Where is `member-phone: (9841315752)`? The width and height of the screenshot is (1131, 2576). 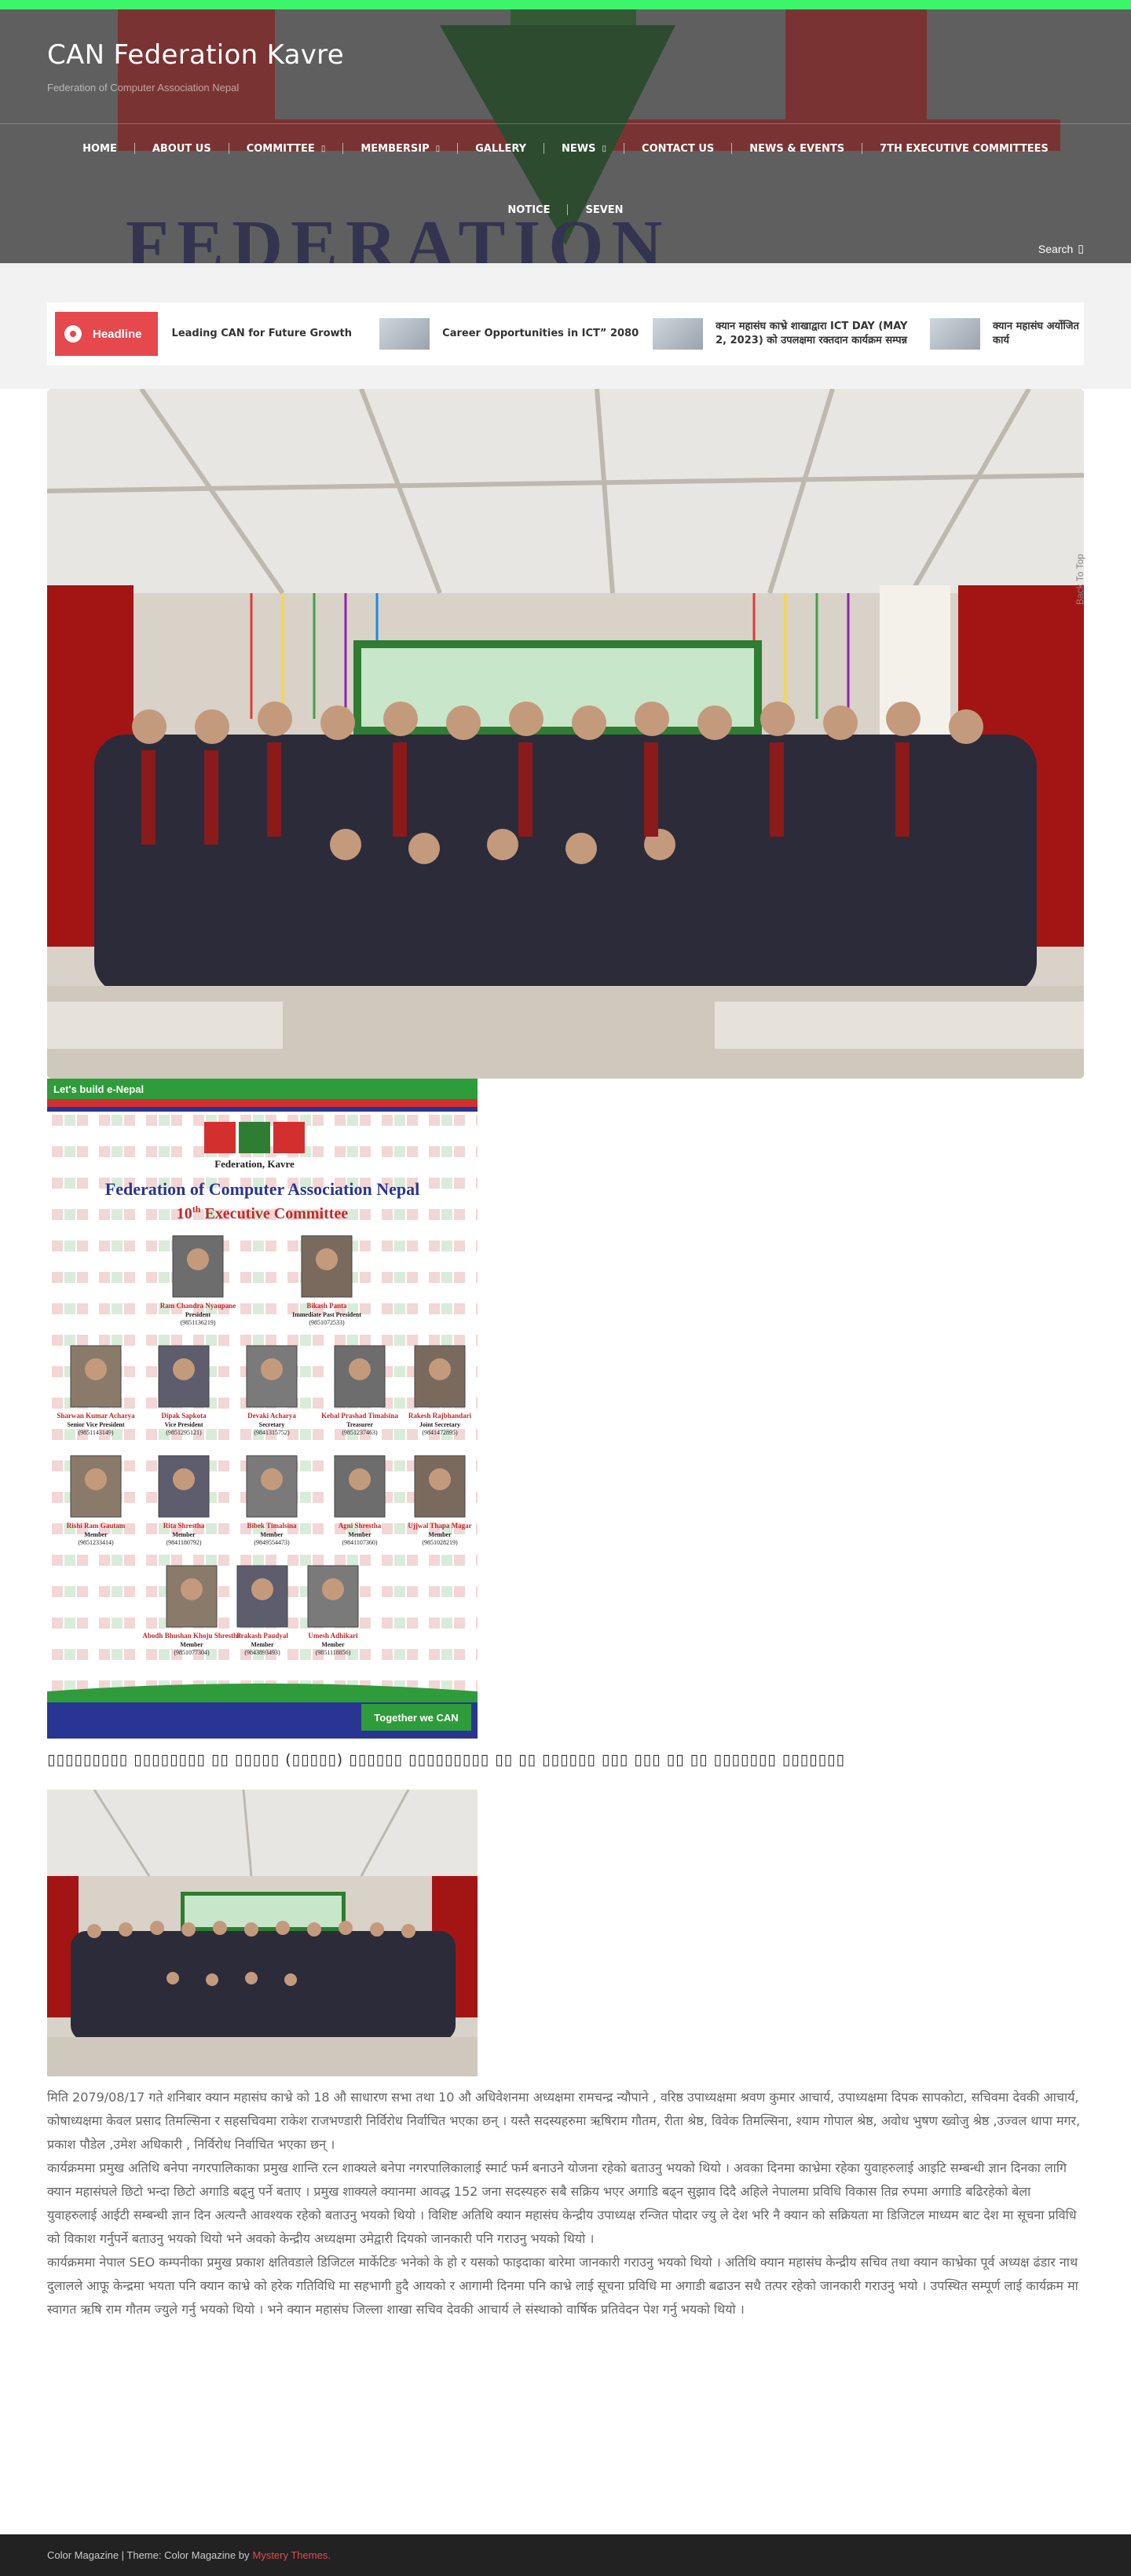 member-phone: (9841315752) is located at coordinates (272, 1432).